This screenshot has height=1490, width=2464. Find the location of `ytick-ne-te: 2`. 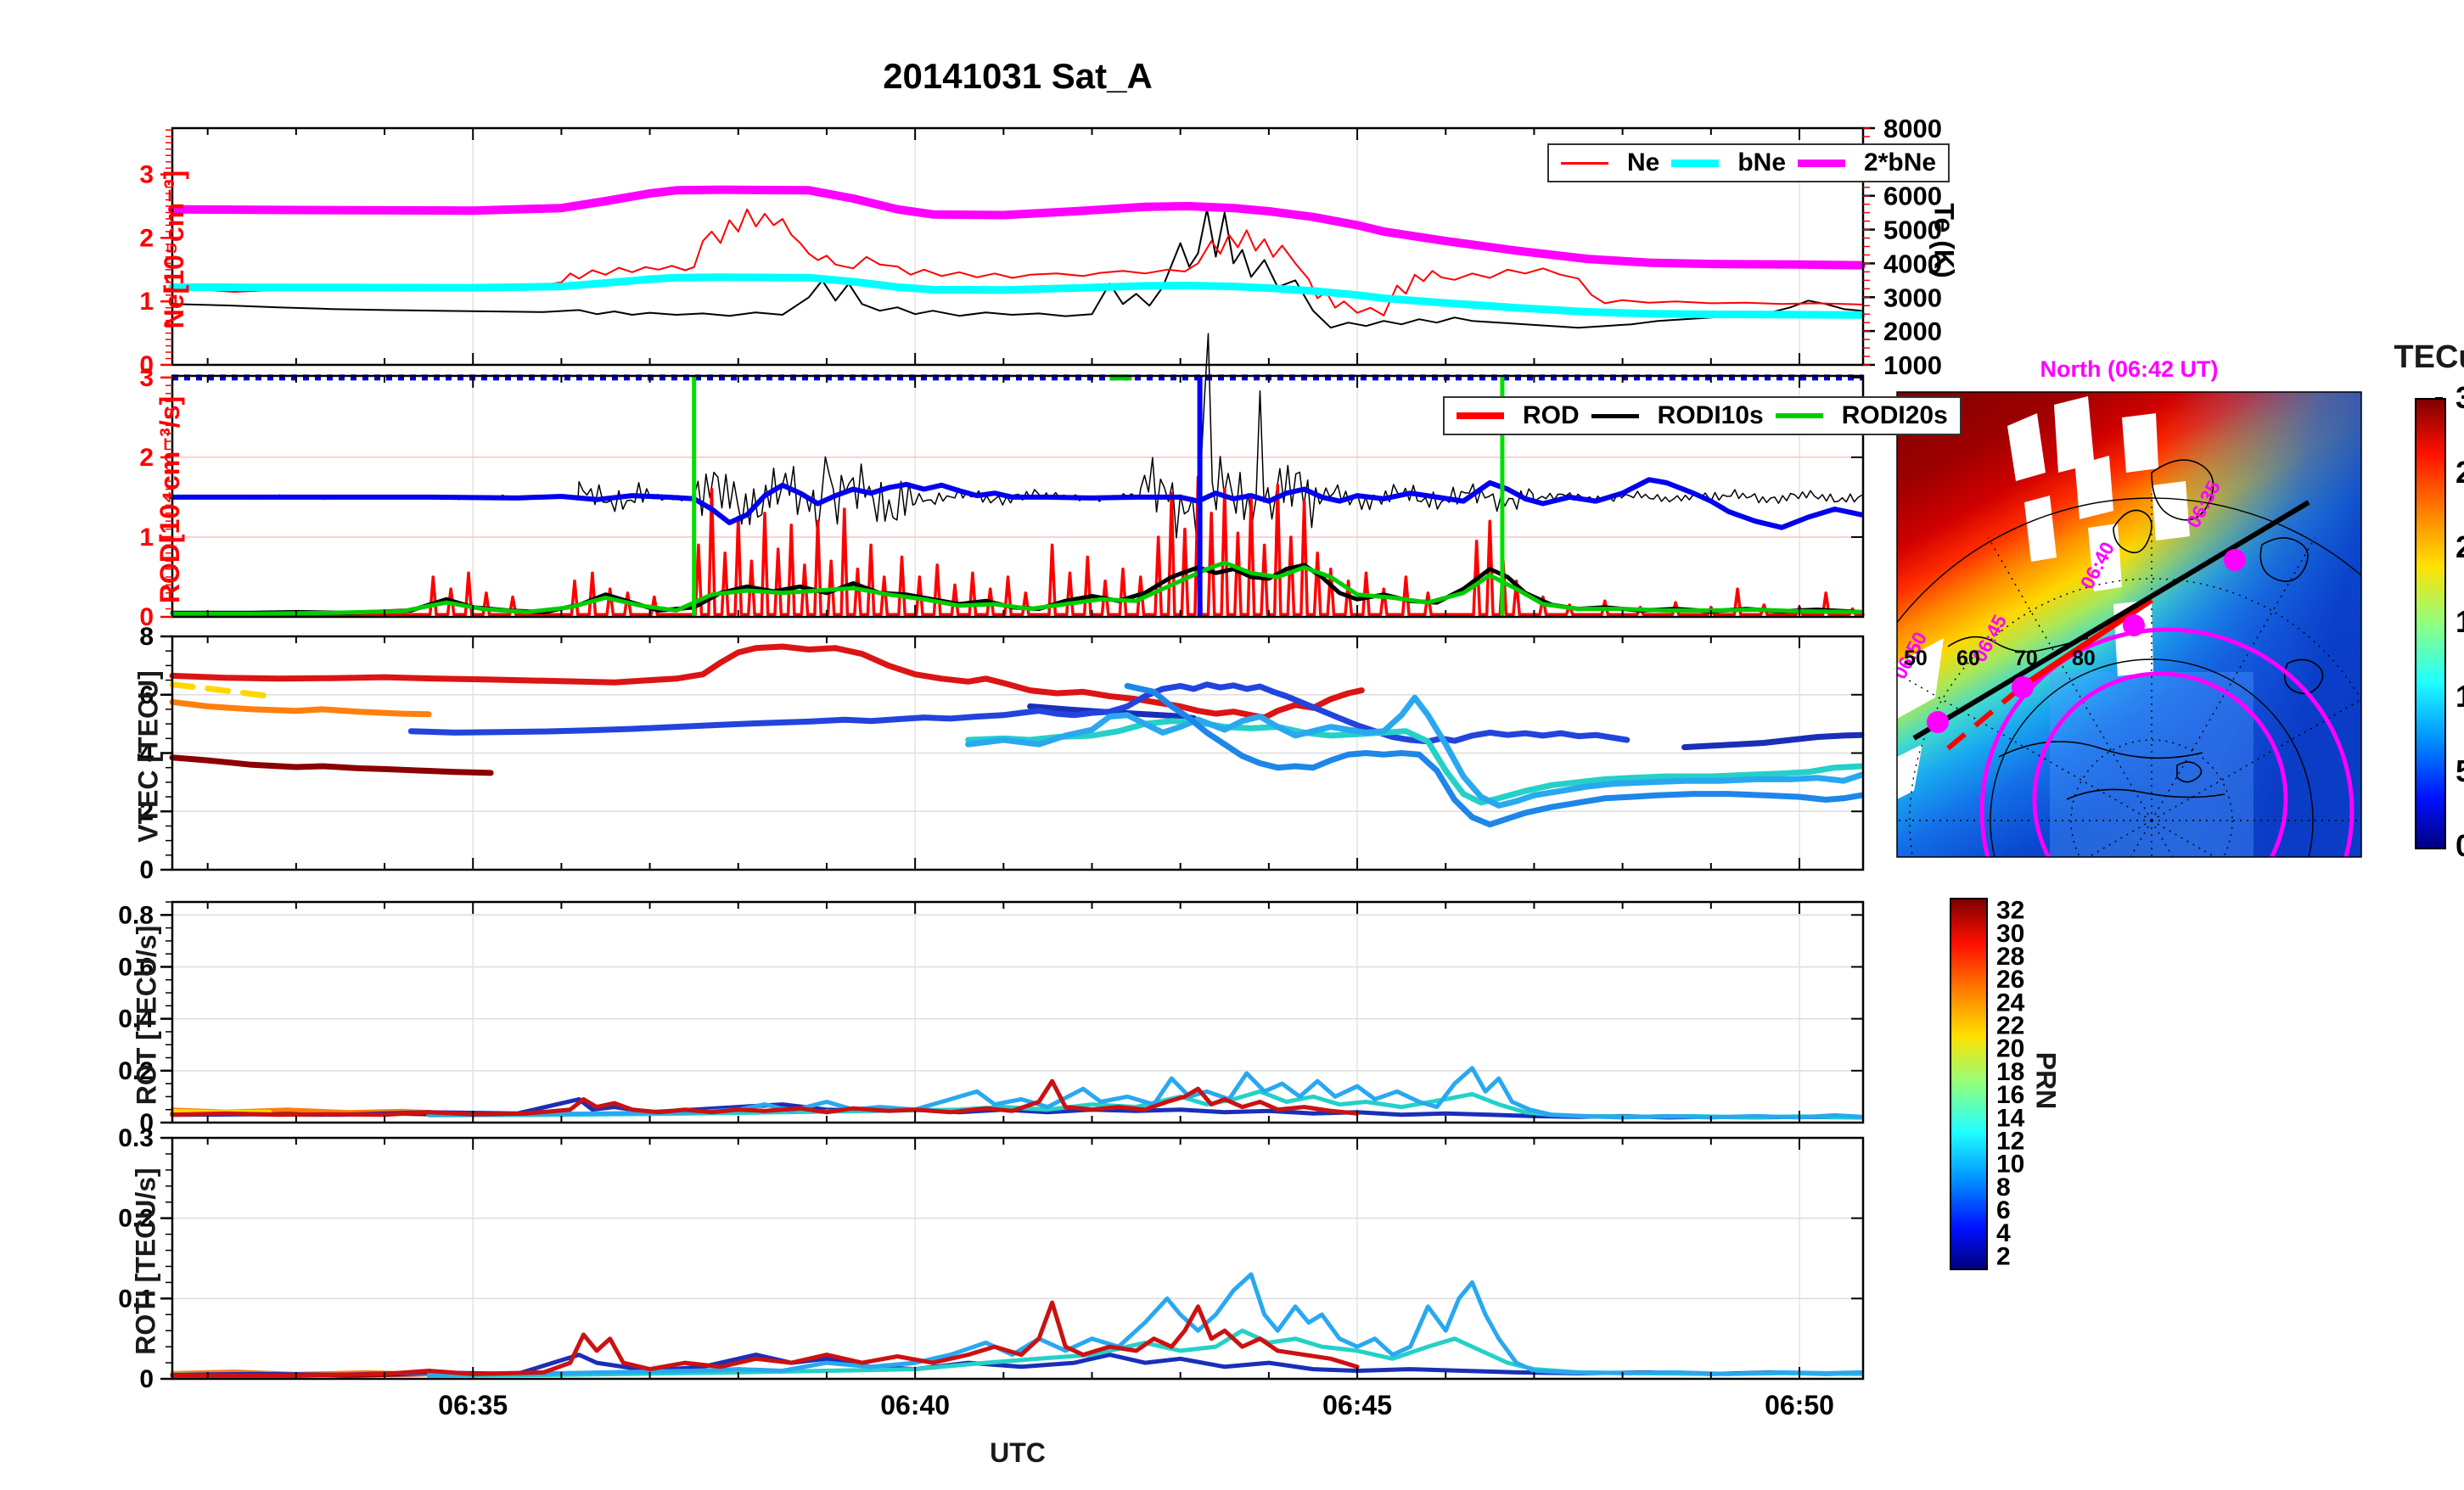

ytick-ne-te: 2 is located at coordinates (146, 238).